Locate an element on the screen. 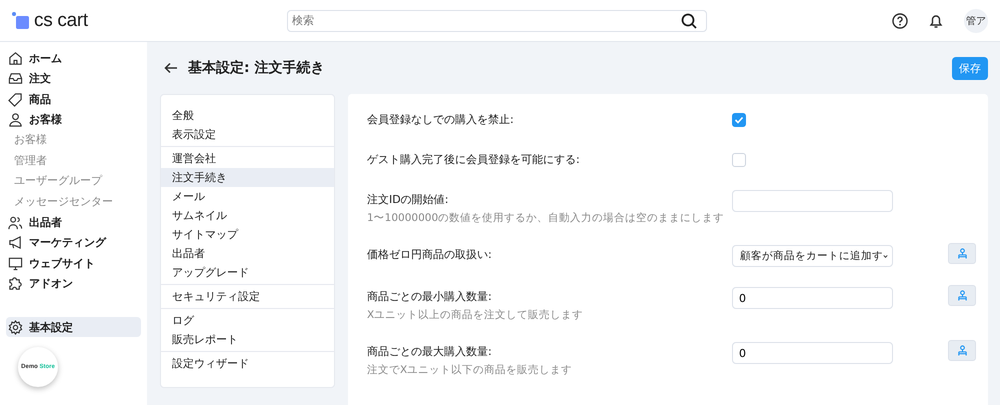 This screenshot has height=405, width=1000. home-icon is located at coordinates (15, 58).